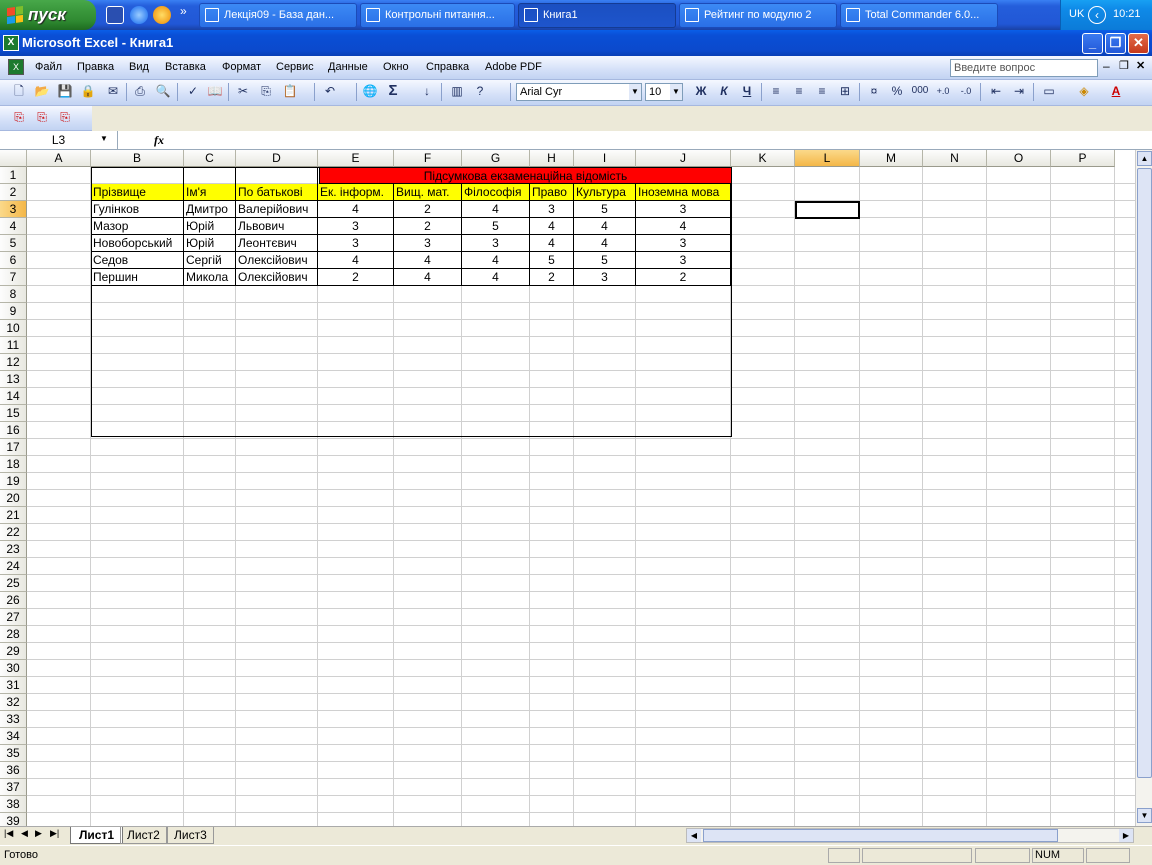 This screenshot has height=865, width=1152. I want to click on data-cell-I6: 5, so click(605, 260).